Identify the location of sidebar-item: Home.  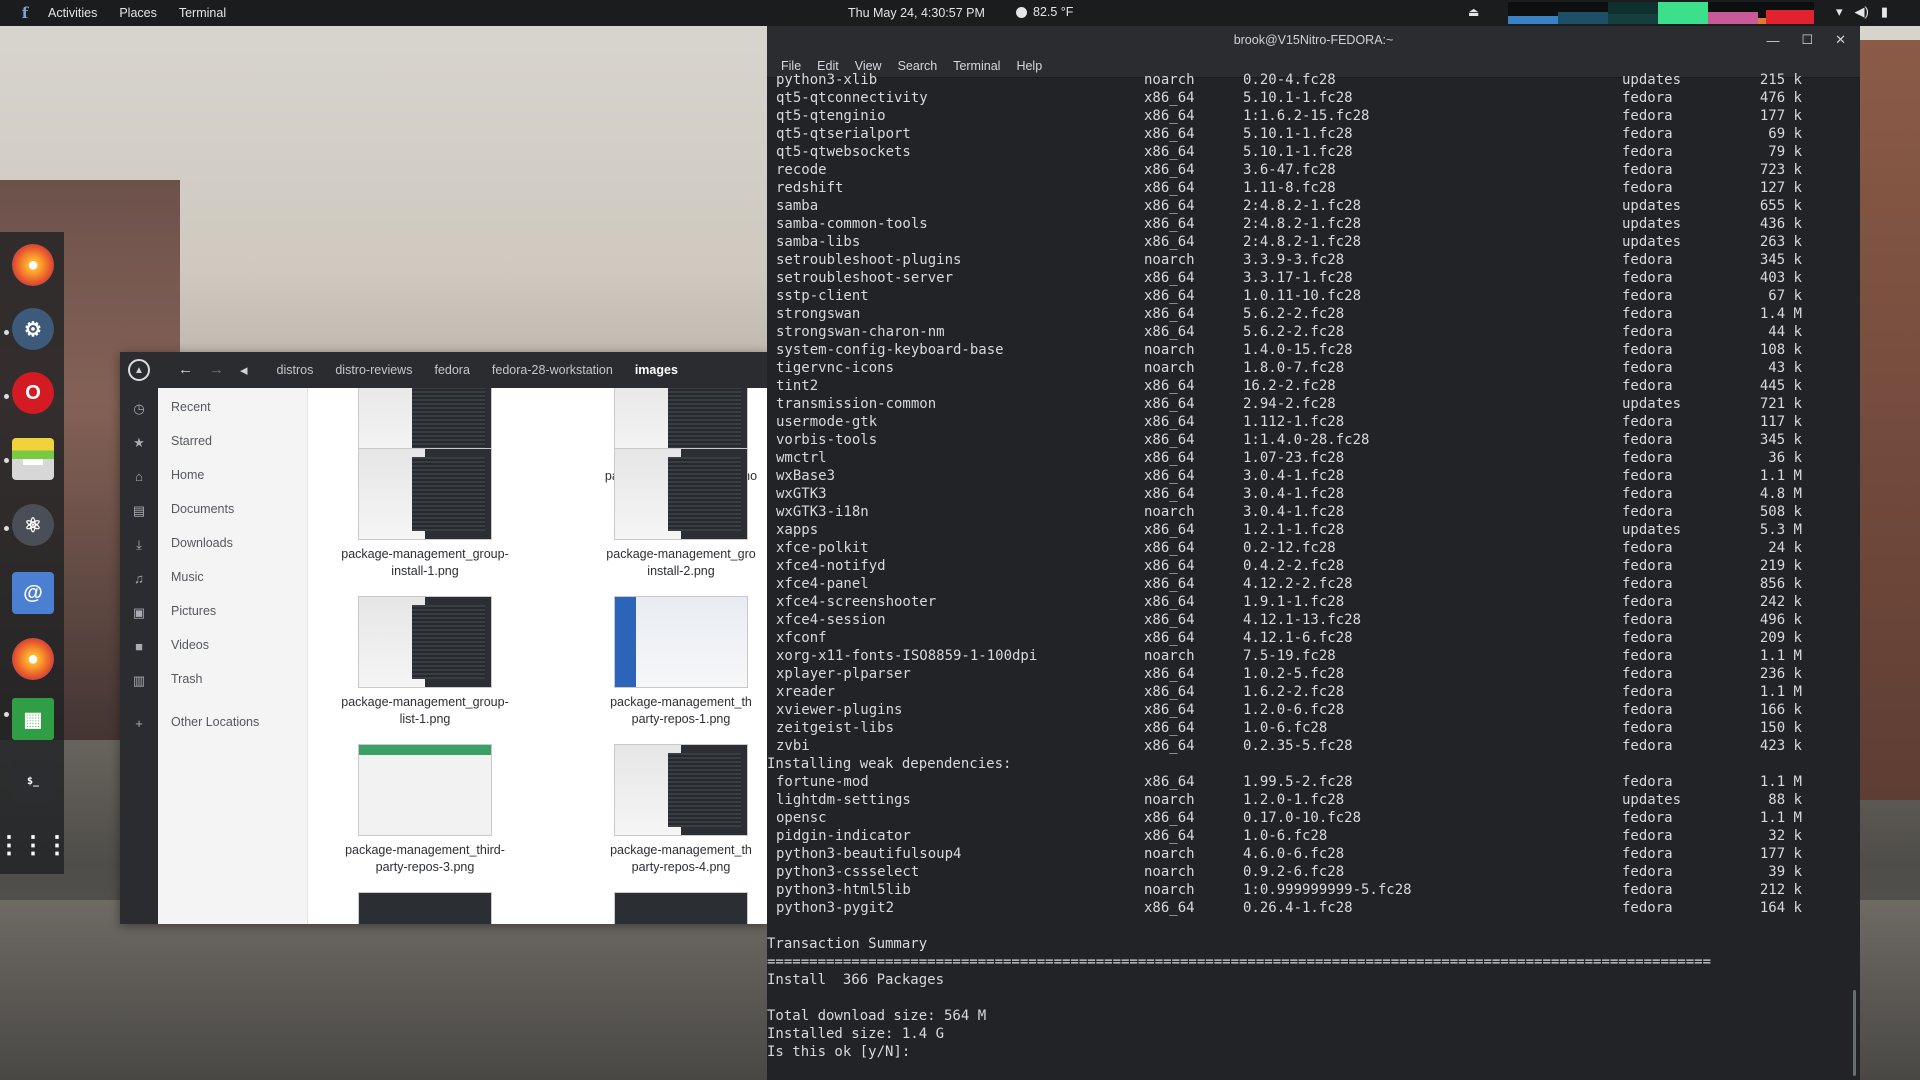
(187, 475).